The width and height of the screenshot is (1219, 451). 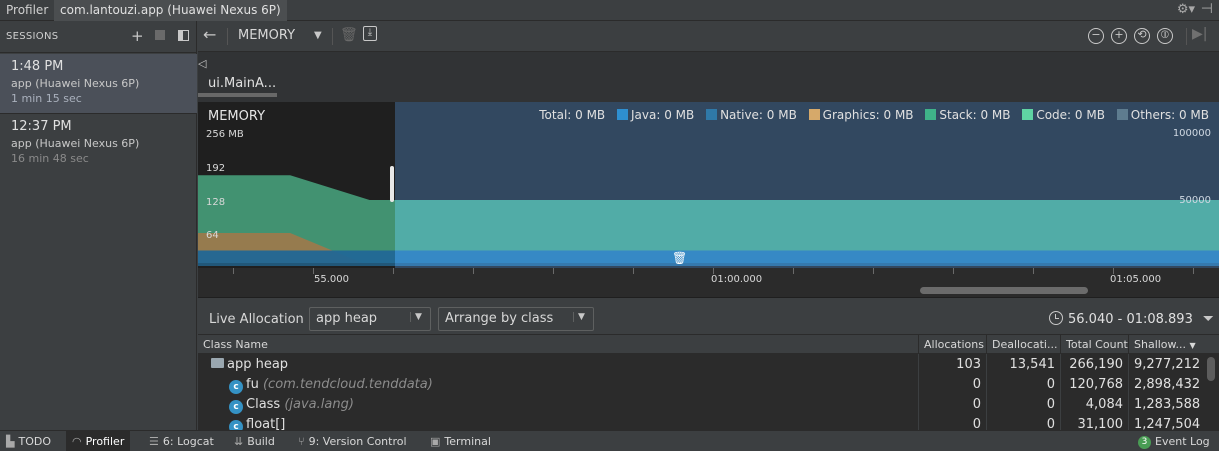 I want to click on zoom-in-icon: +, so click(x=1119, y=36).